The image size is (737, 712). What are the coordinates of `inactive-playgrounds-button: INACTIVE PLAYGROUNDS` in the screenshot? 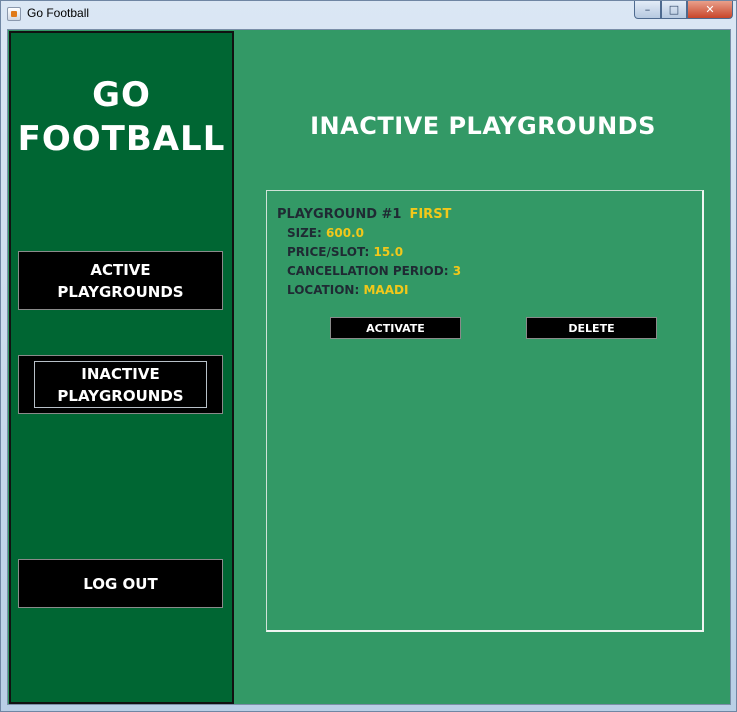 It's located at (120, 384).